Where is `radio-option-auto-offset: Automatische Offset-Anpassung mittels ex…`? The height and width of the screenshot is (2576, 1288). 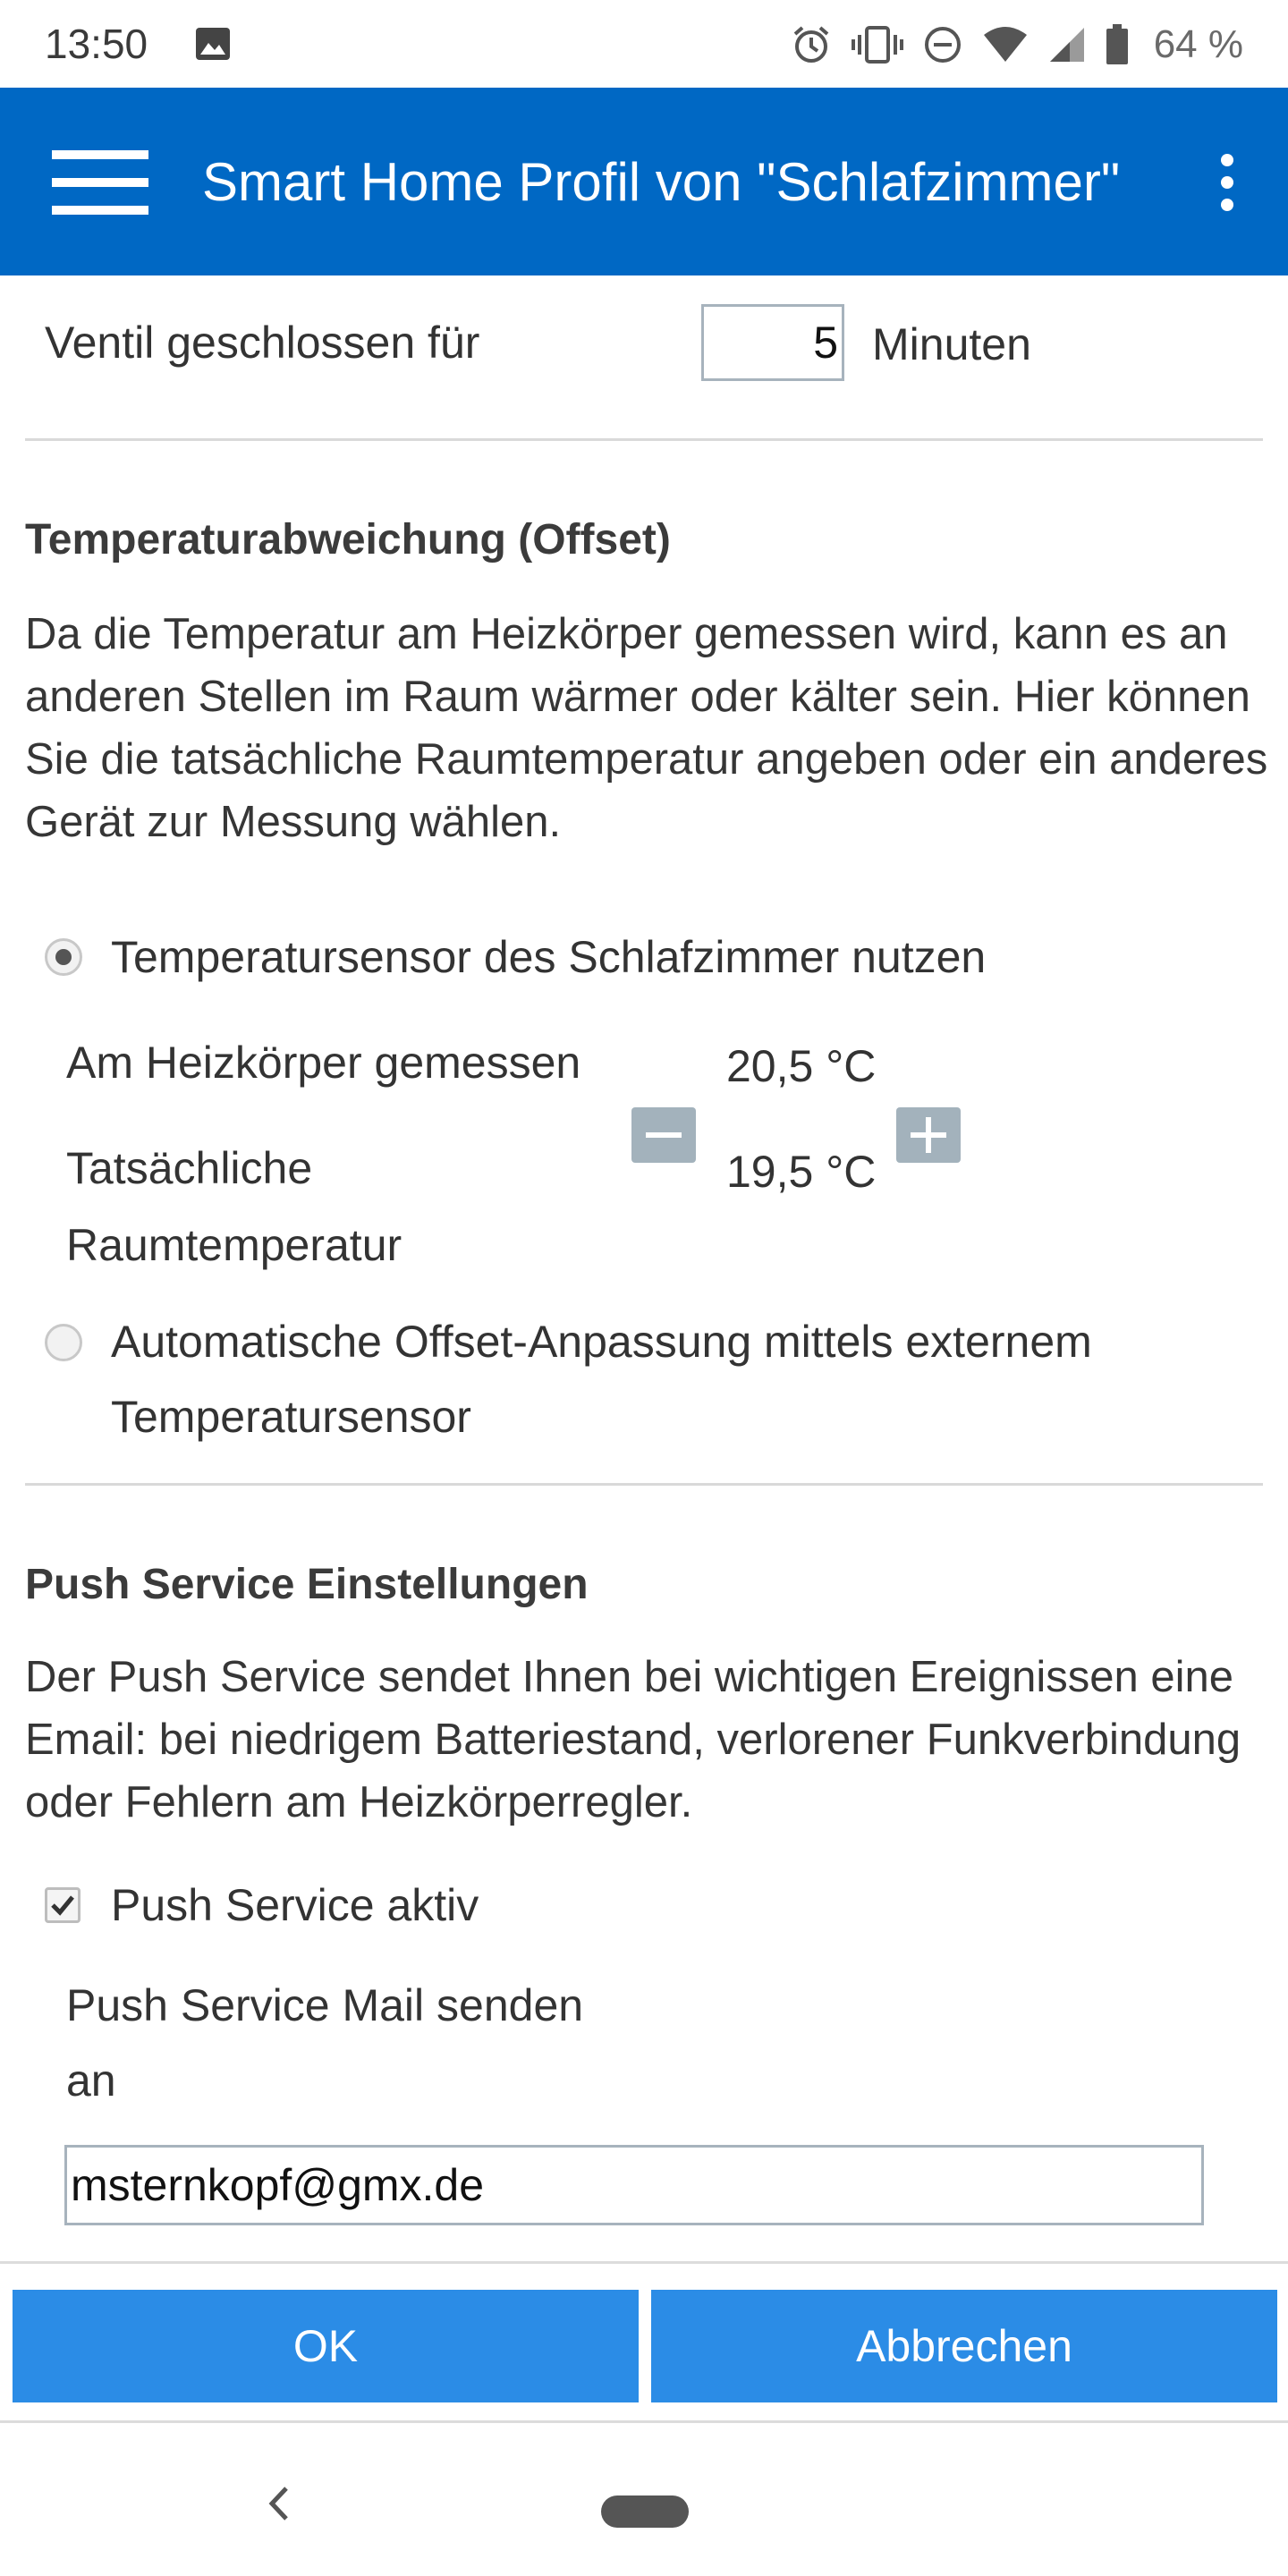
radio-option-auto-offset: Automatische Offset-Anpassung mittels ex… is located at coordinates (653, 1380).